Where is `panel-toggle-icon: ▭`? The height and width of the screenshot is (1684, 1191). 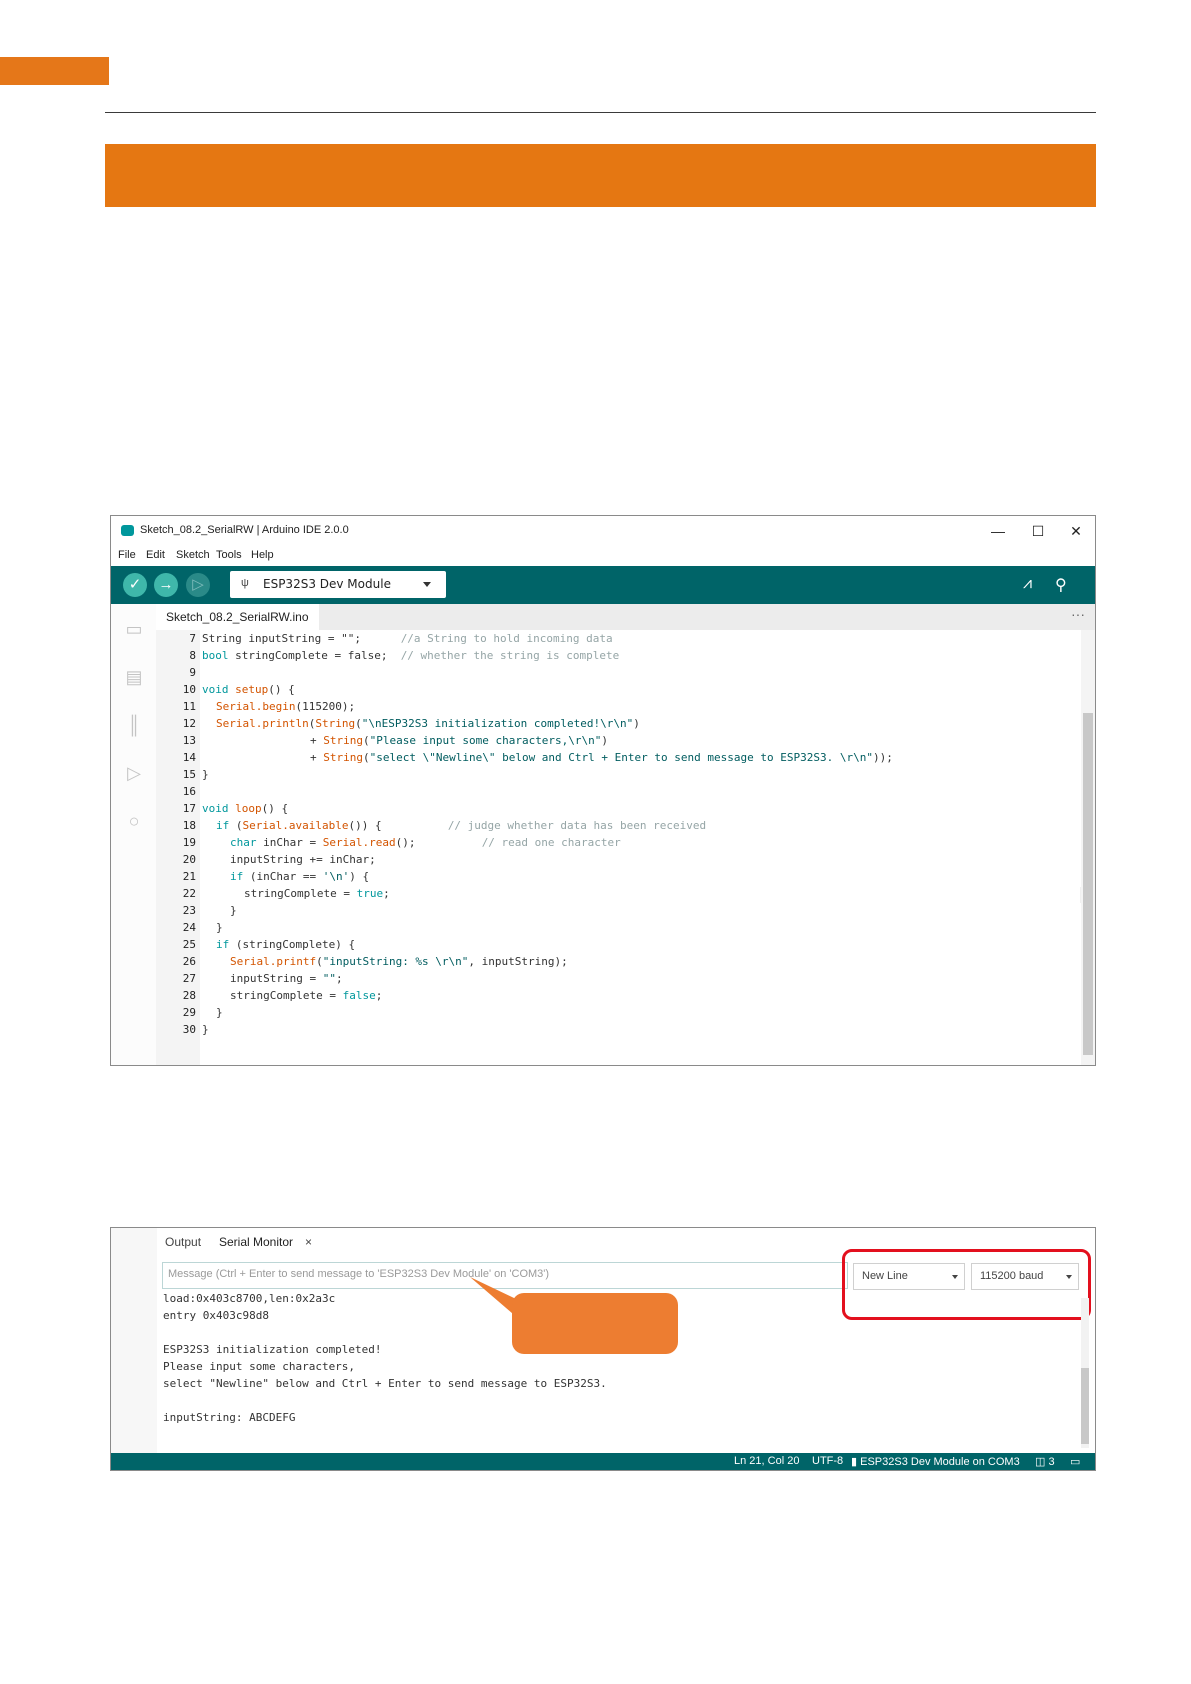
panel-toggle-icon: ▭ is located at coordinates (1075, 1461).